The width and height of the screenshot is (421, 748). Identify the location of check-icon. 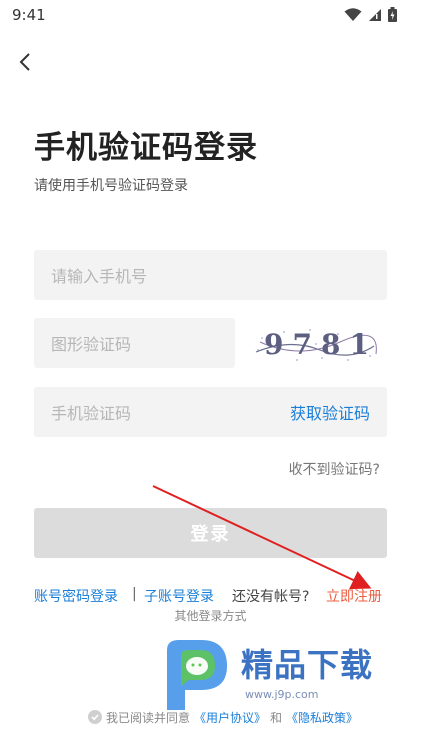
(95, 717).